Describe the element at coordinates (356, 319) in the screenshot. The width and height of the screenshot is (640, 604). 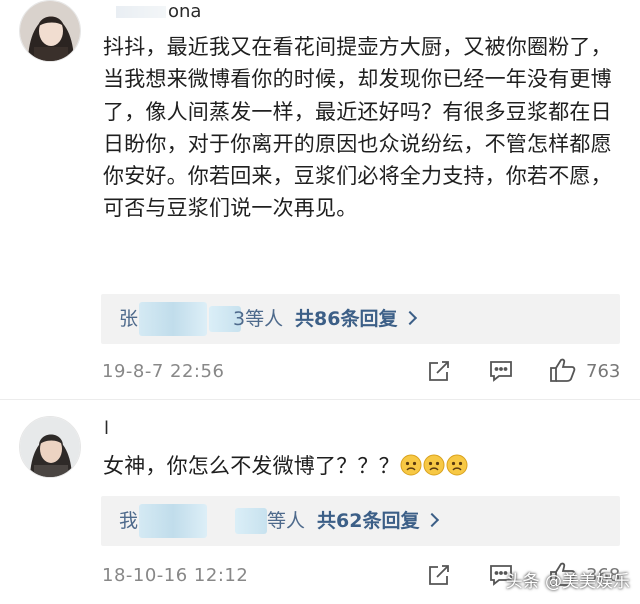
I see `reply-count: 共86条回复` at that location.